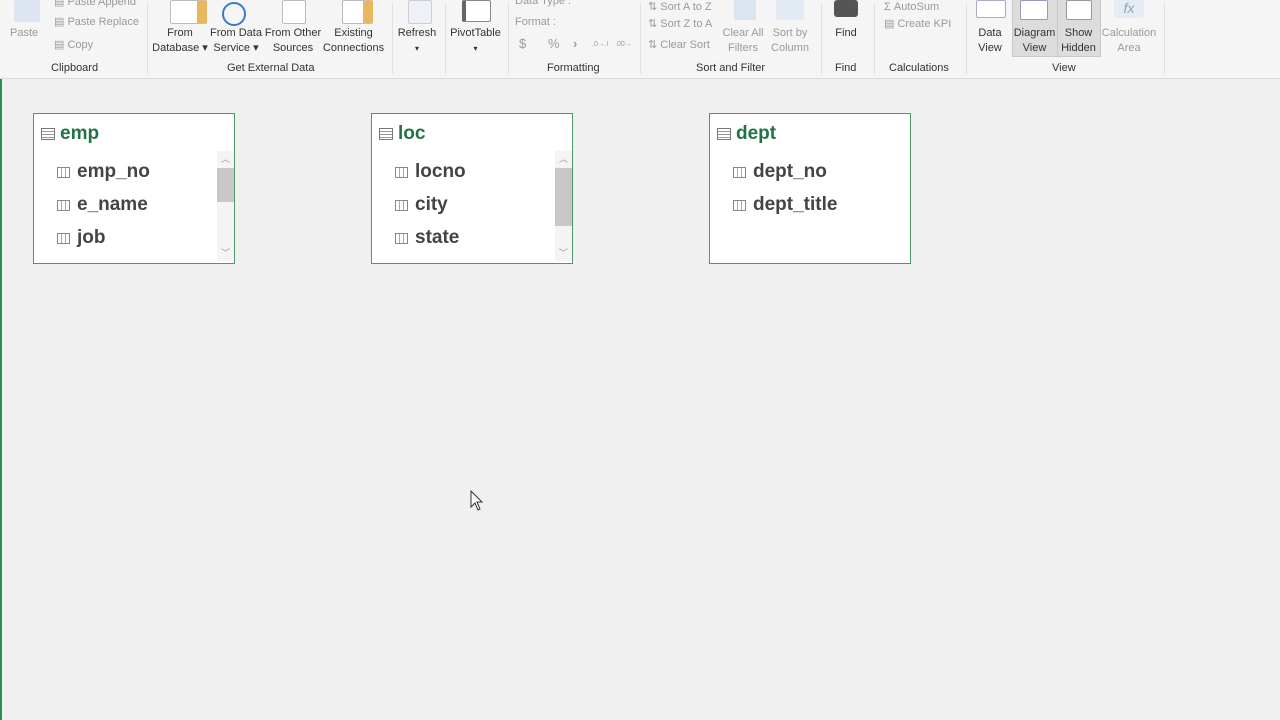 The image size is (1280, 720). I want to click on existing-connections-button: Existing Connections, so click(353, 41).